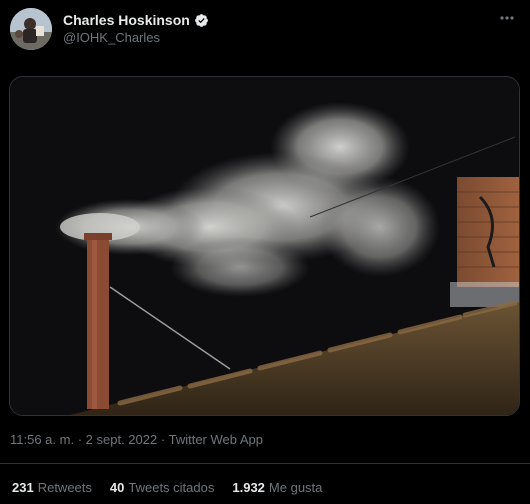 This screenshot has height=504, width=530. I want to click on likes-count: 1.932, so click(248, 487).